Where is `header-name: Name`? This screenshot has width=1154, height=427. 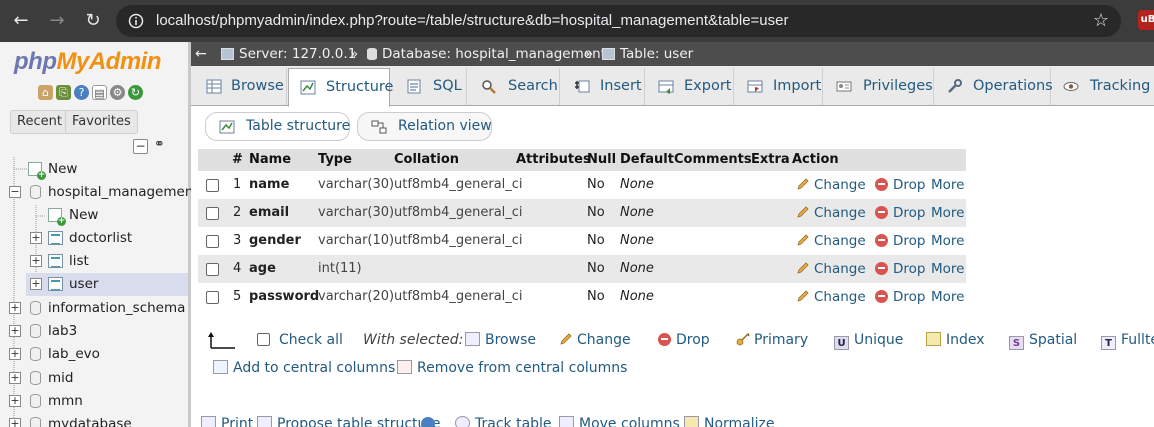
header-name: Name is located at coordinates (270, 160).